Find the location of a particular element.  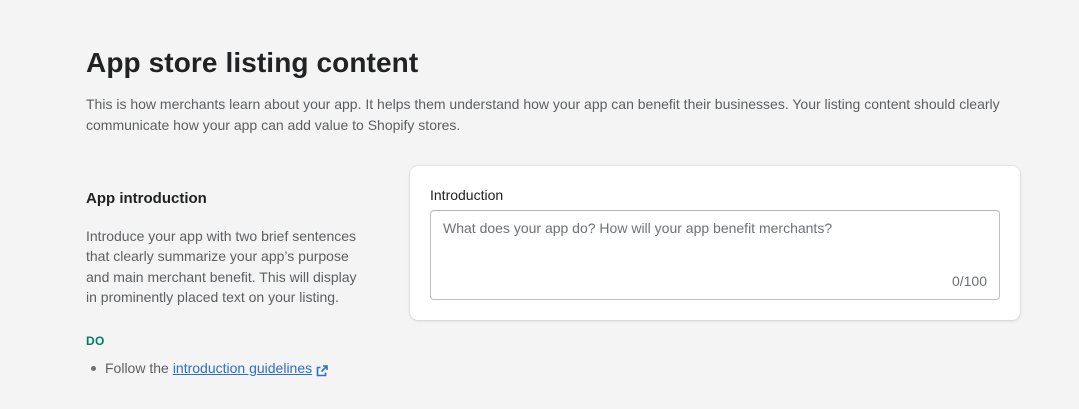

section-title: App introduction is located at coordinates (146, 198).